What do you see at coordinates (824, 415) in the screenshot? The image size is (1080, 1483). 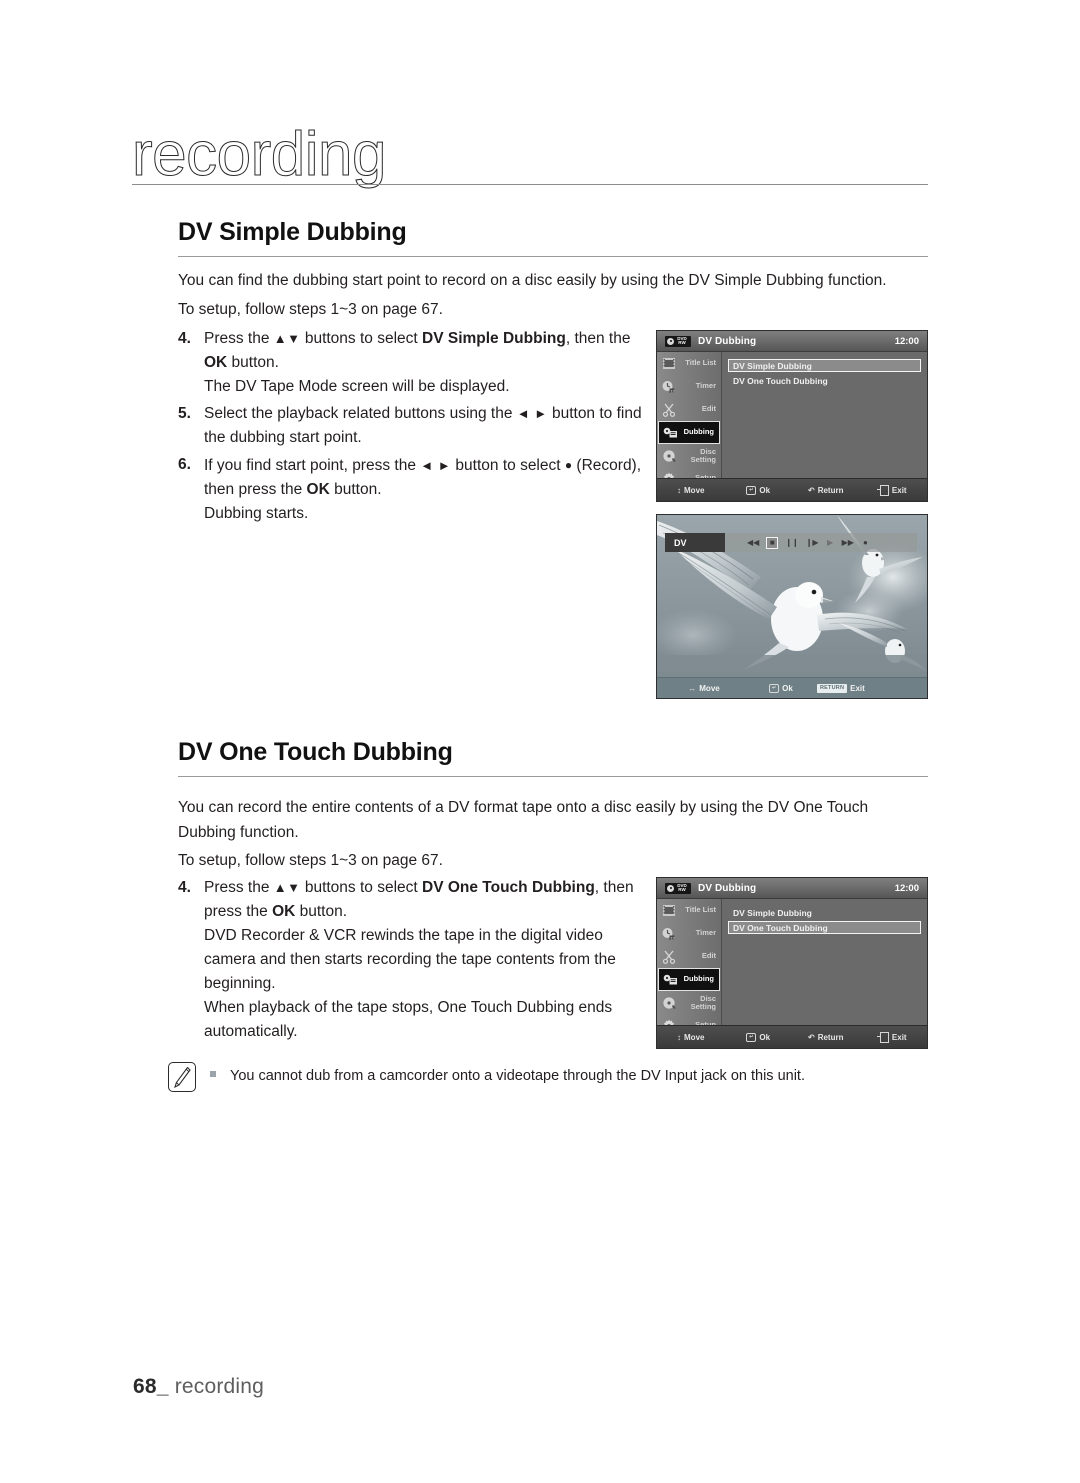 I see `osd-option-list: DV Simple Dubbing DV One Touch Dubbing` at bounding box center [824, 415].